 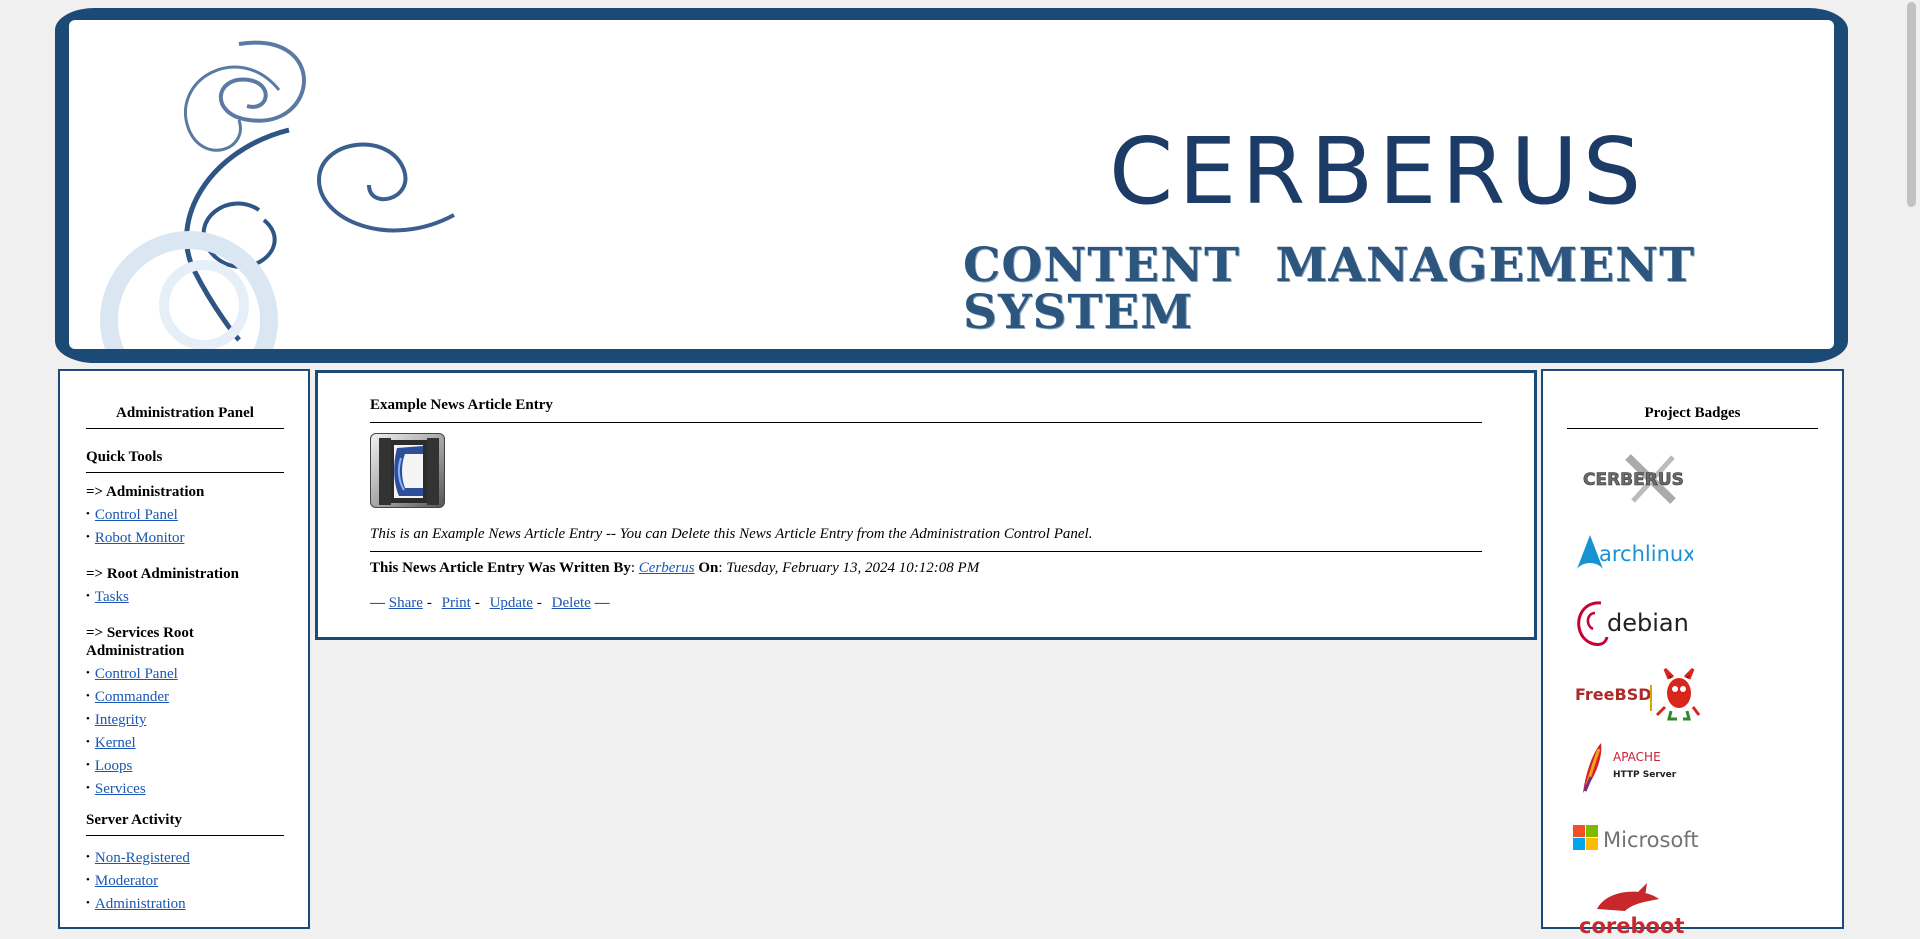 I want to click on microsoft-logo-icon: Microsoft, so click(x=1636, y=838).